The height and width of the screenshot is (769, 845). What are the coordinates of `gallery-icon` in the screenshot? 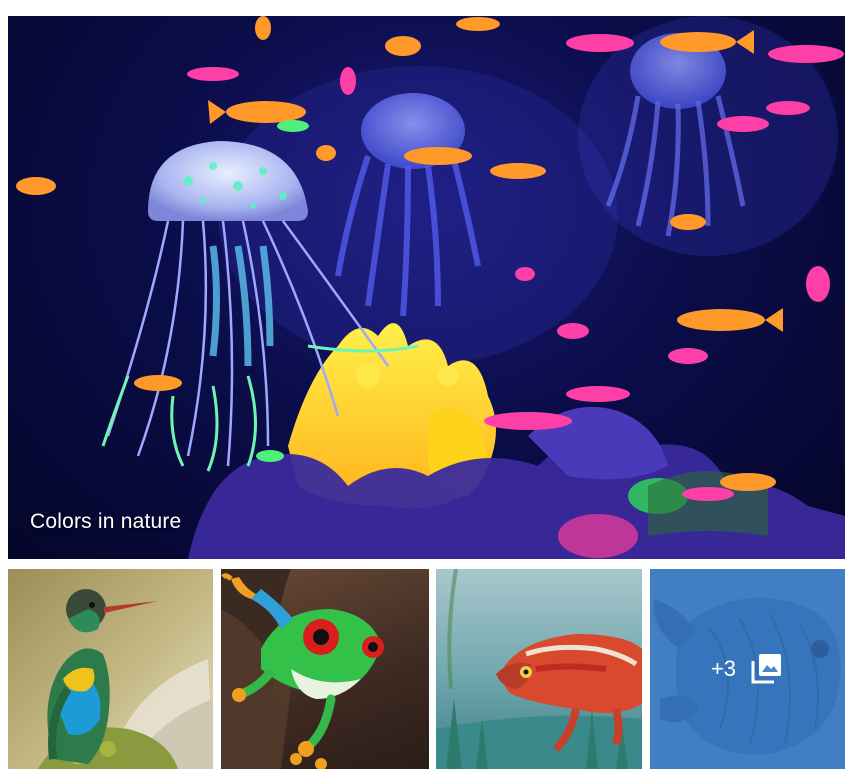 It's located at (766, 669).